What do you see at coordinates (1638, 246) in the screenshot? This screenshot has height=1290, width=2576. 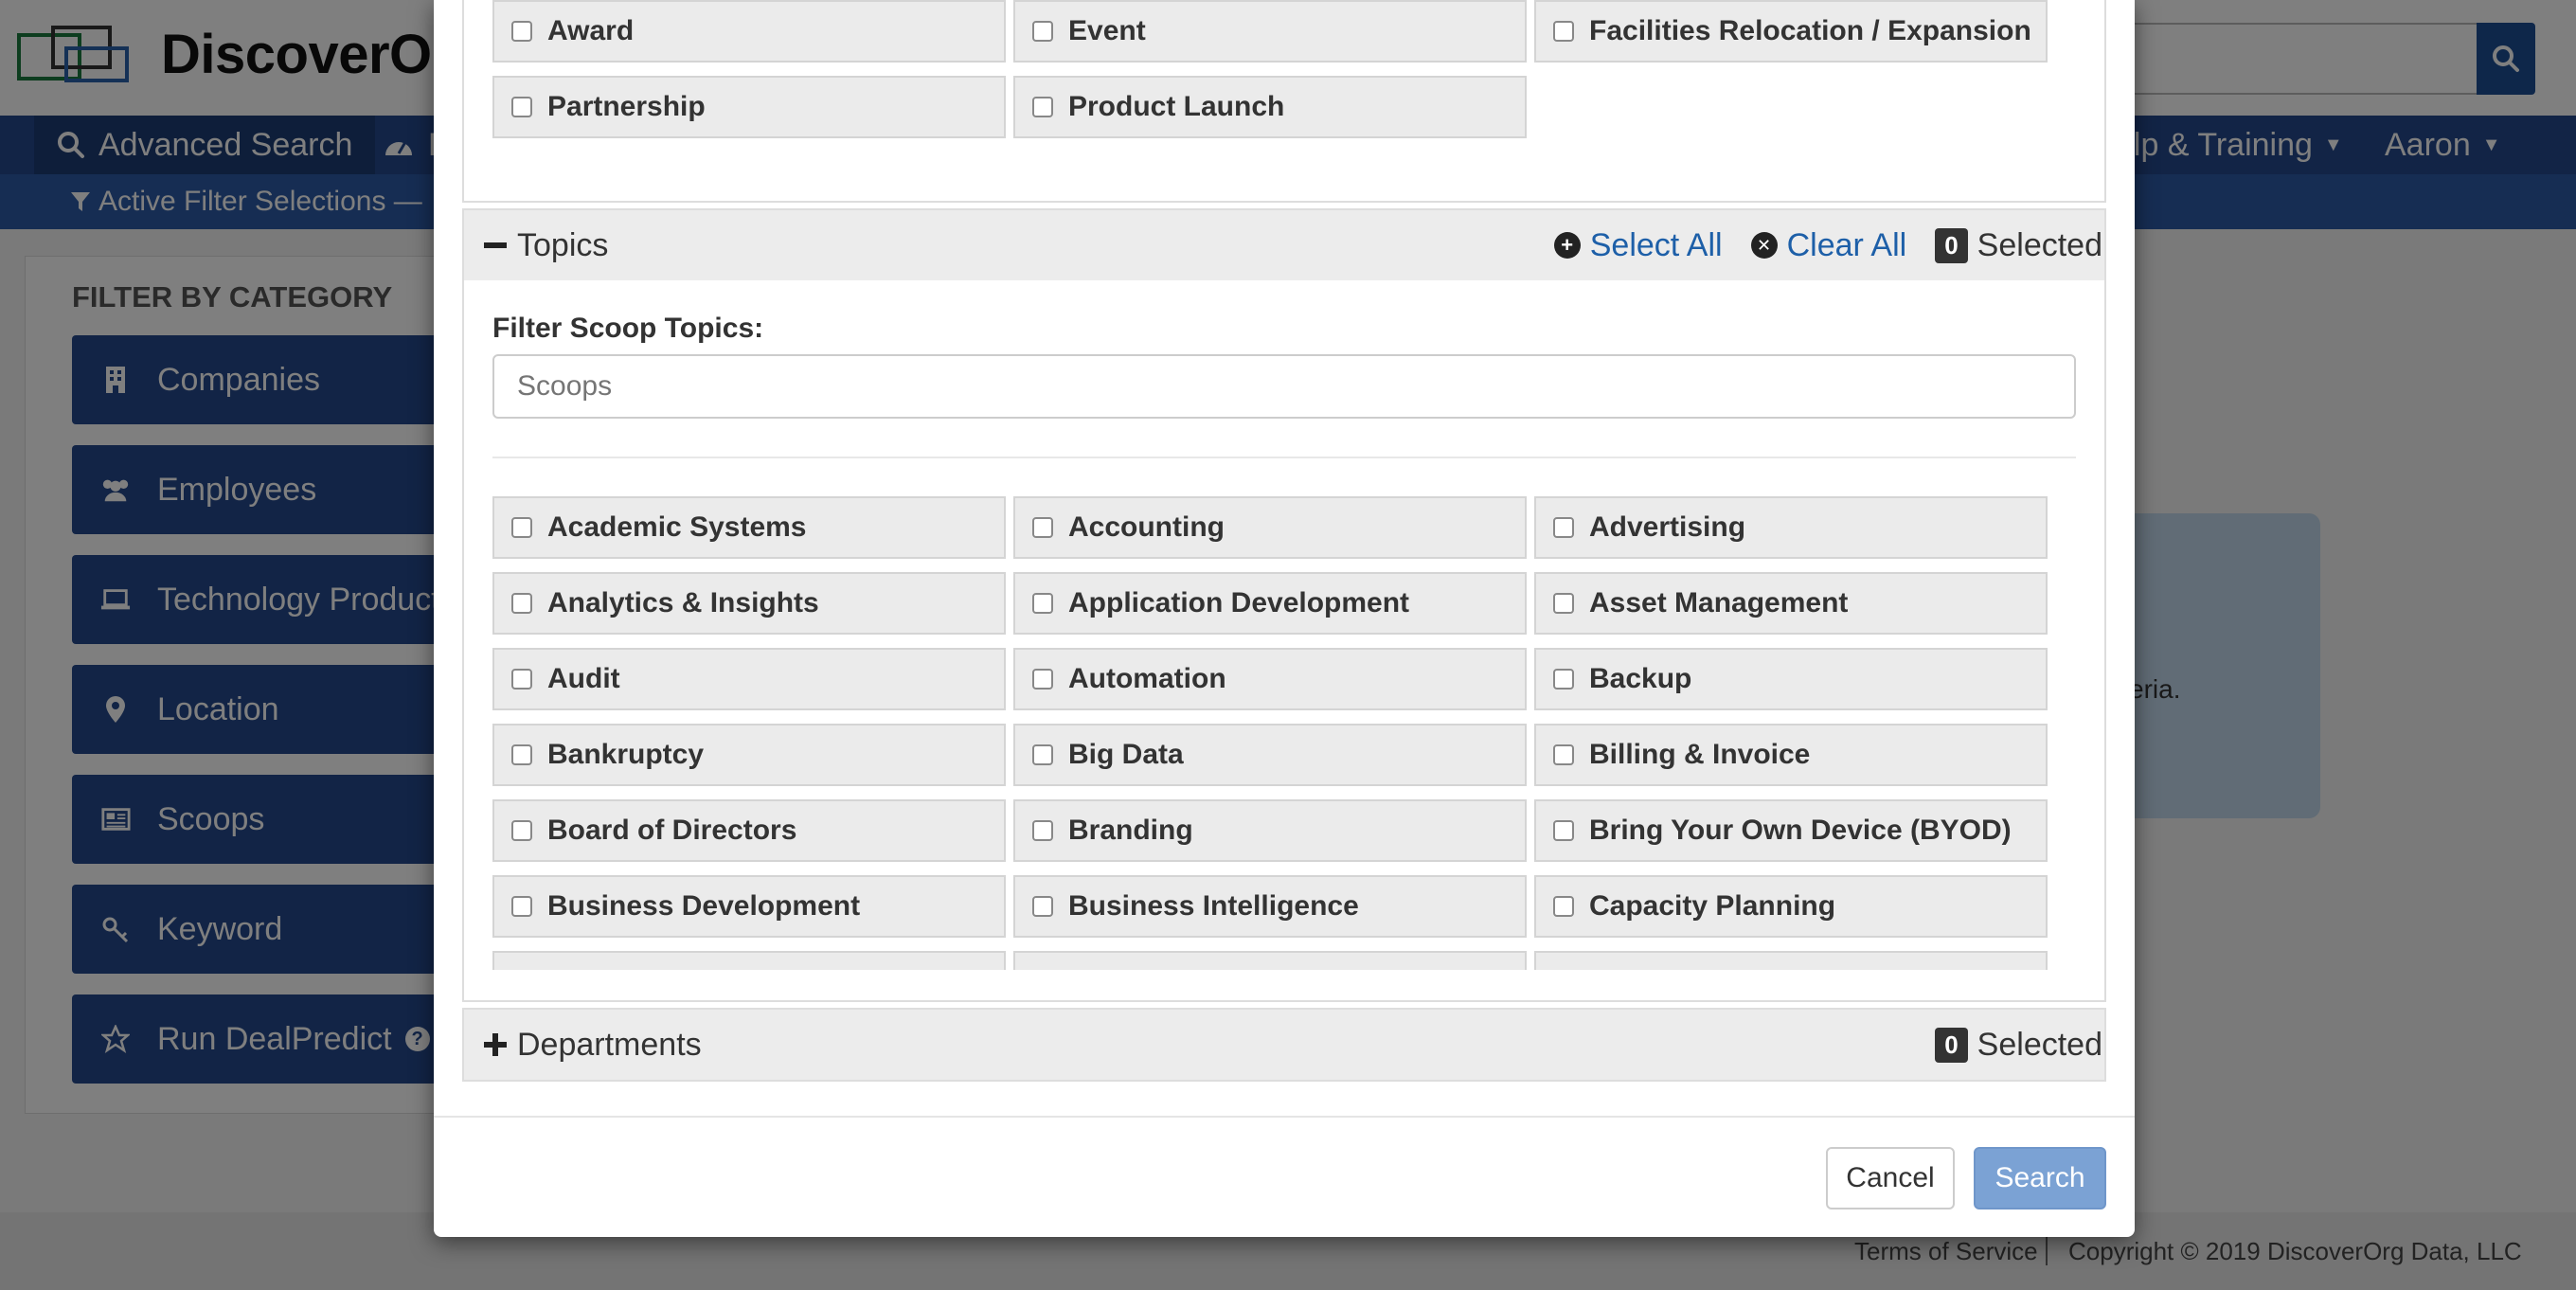 I see `select-all-button: + Select All` at bounding box center [1638, 246].